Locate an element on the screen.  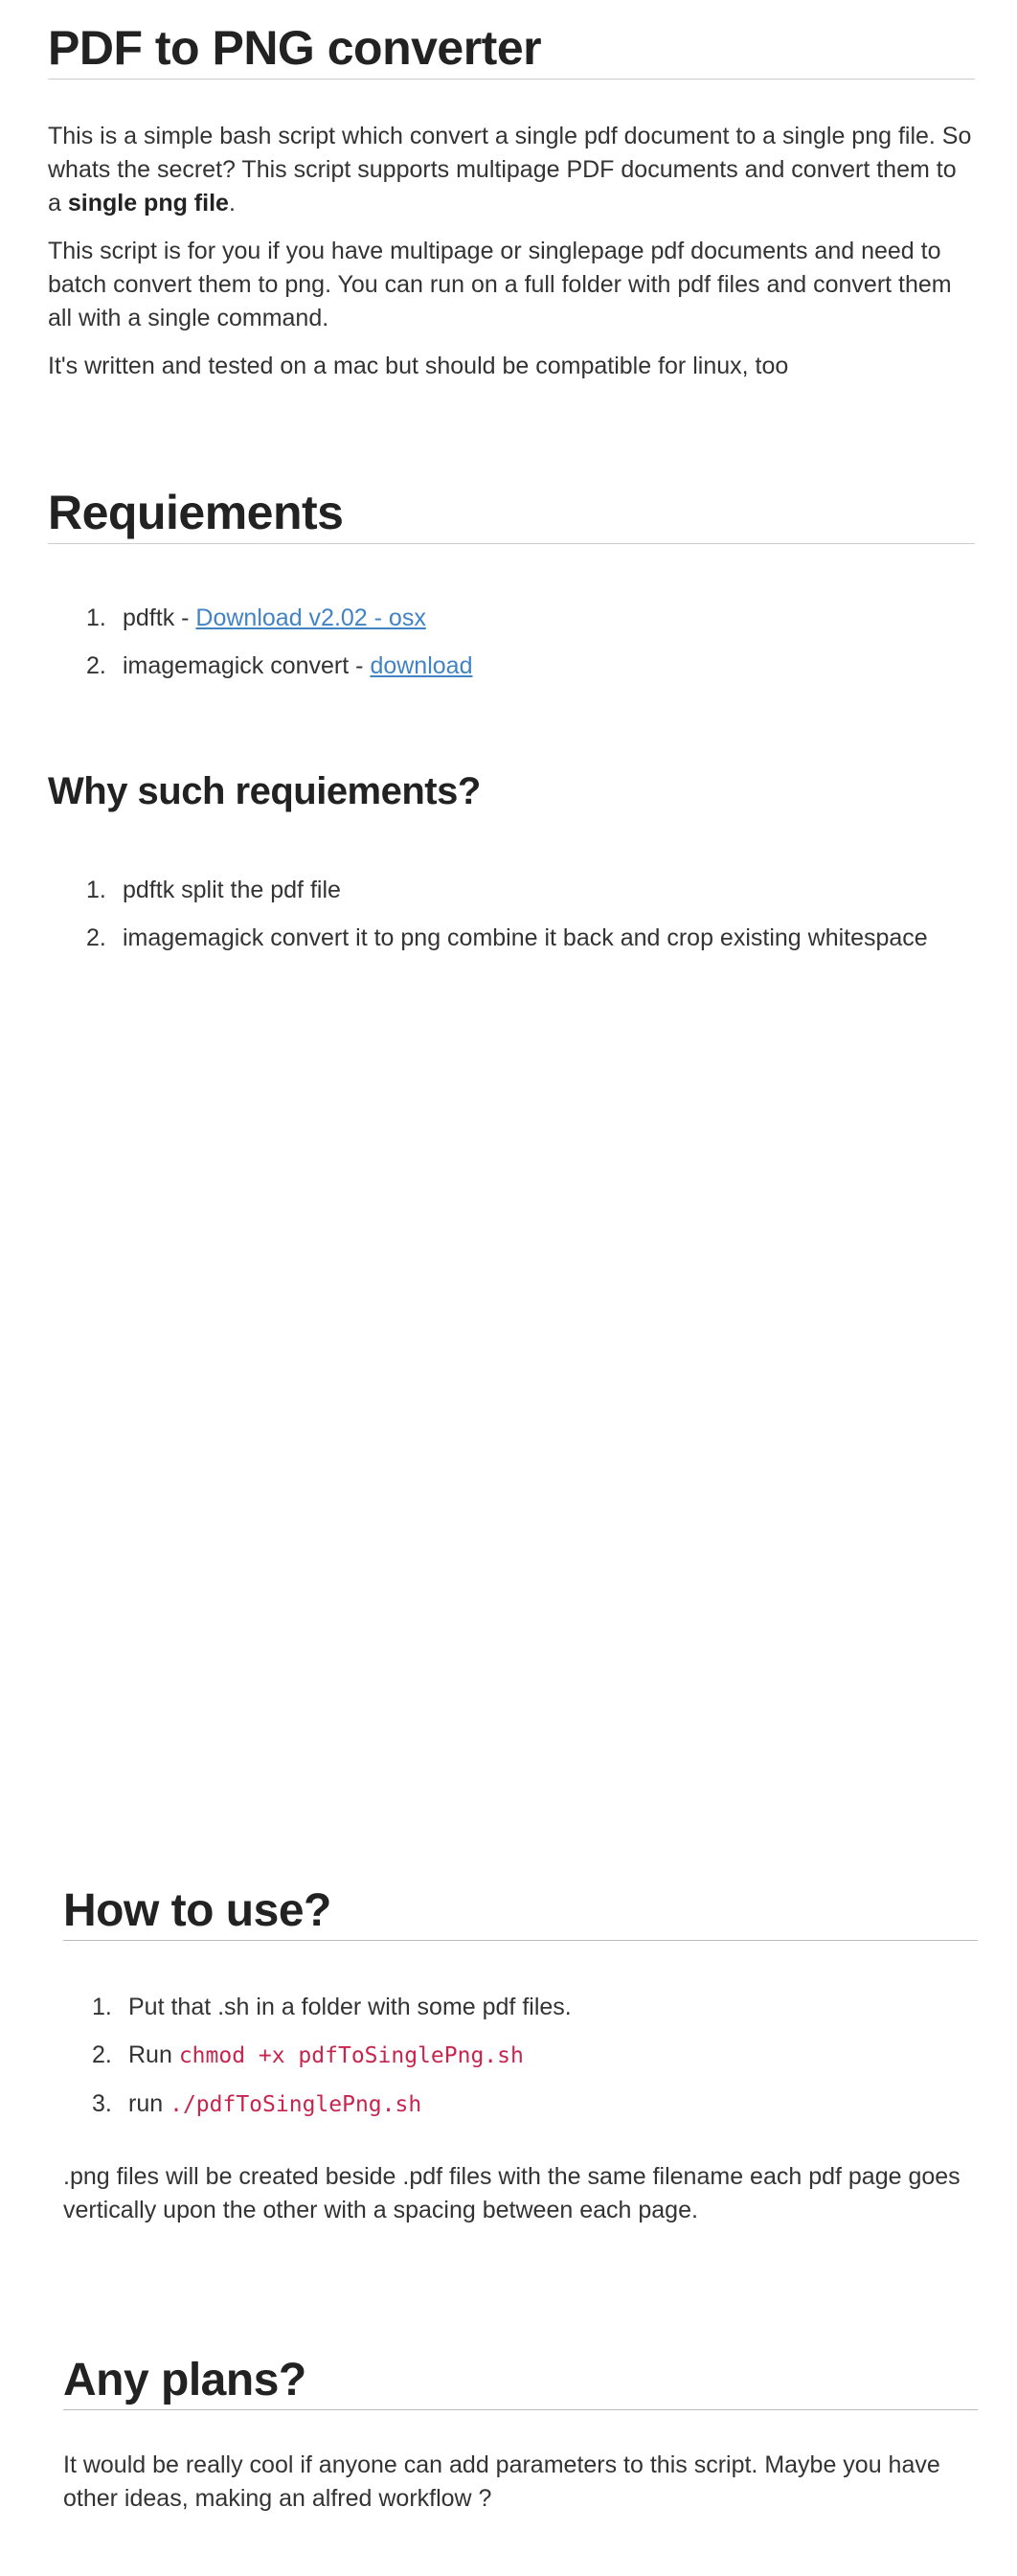
run-command: ./pdfToSinglePng.sh is located at coordinates (296, 2104).